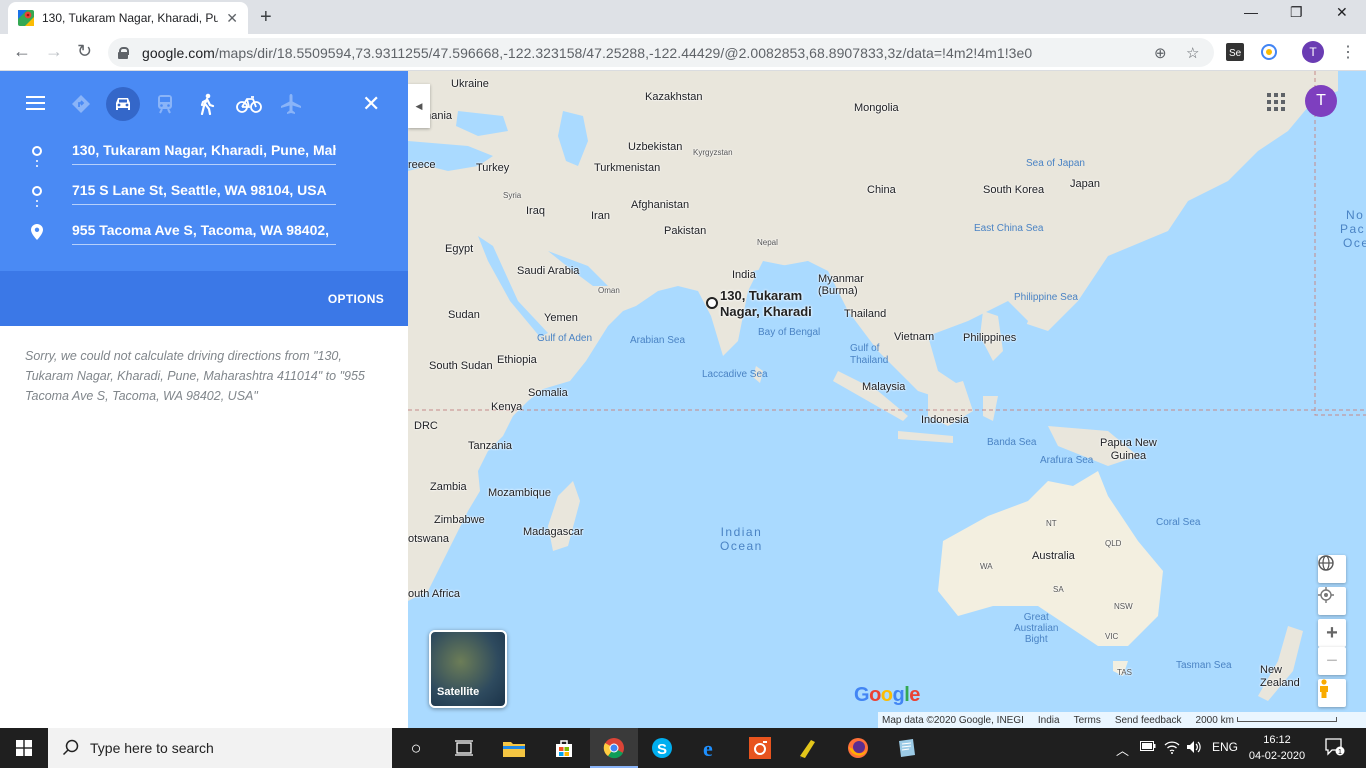 Image resolution: width=1366 pixels, height=768 pixels. I want to click on send-feedback-link: Send feedback, so click(1148, 720).